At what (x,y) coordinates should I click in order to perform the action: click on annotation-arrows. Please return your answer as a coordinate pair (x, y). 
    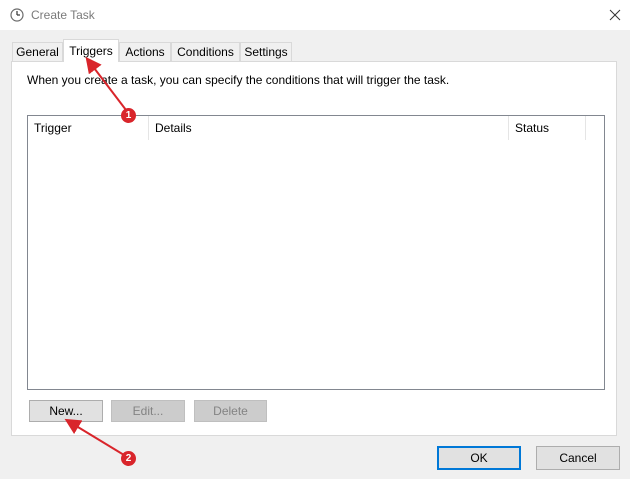
    Looking at the image, I should click on (95, 256).